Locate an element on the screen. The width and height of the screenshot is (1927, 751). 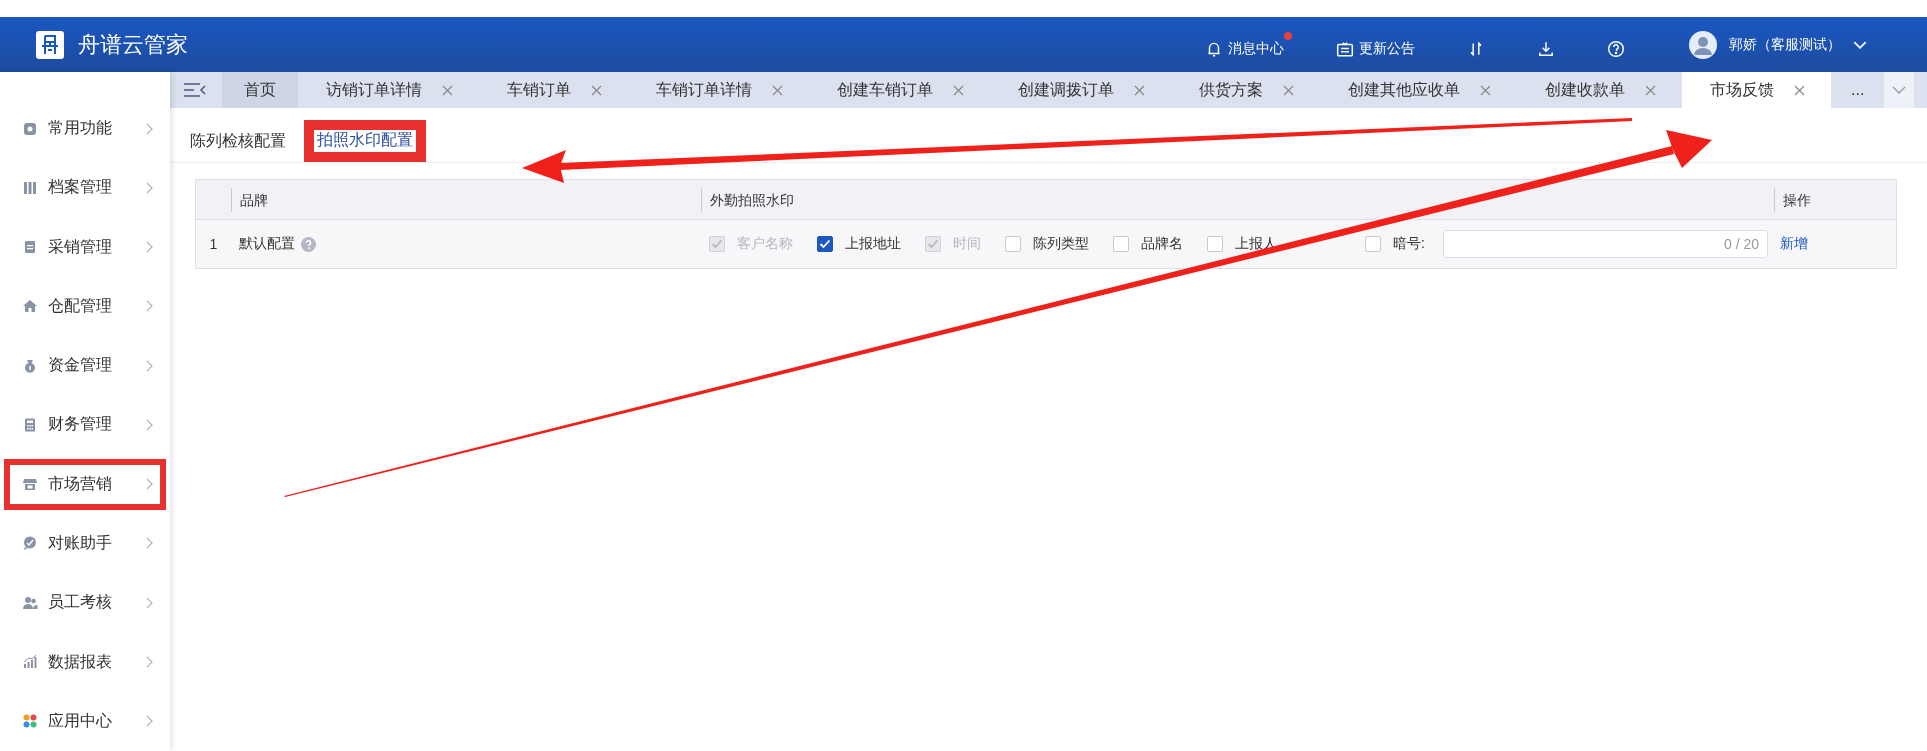
tab: 创建其他应收单 is located at coordinates (1418, 90).